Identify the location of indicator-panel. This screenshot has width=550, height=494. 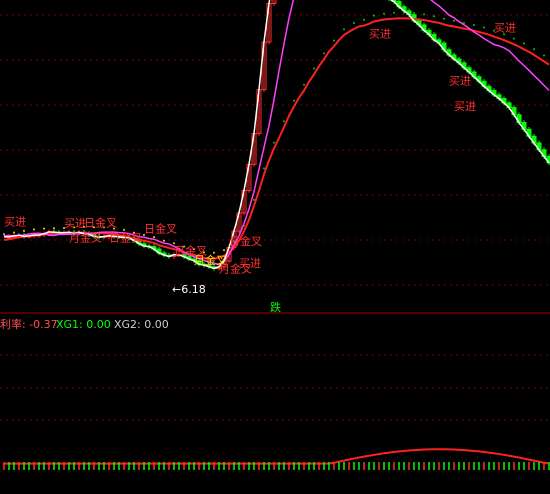
(276, 459).